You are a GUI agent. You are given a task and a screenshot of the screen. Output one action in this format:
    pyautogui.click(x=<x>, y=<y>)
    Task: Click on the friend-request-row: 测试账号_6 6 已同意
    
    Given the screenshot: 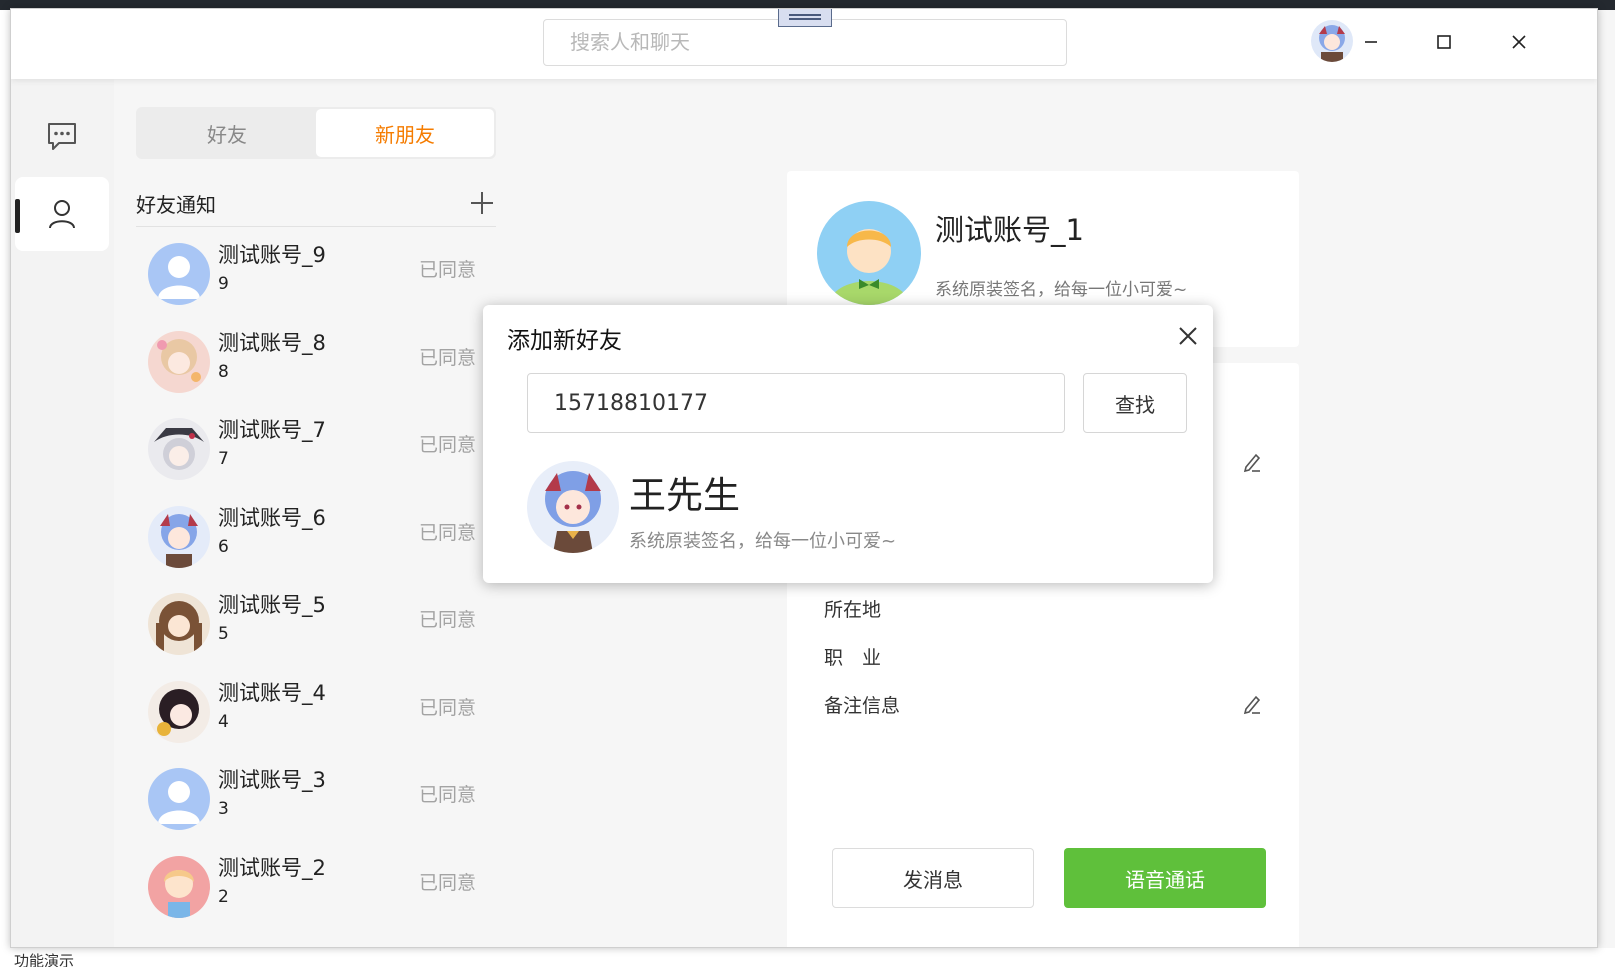 What is the action you would take?
    pyautogui.click(x=316, y=536)
    